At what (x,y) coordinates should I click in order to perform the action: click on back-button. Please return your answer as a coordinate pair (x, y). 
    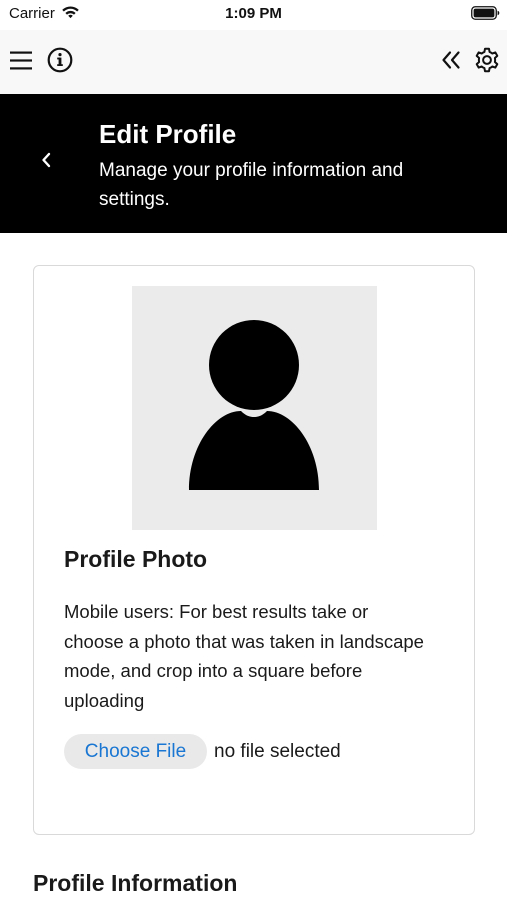
    Looking at the image, I should click on (46, 160).